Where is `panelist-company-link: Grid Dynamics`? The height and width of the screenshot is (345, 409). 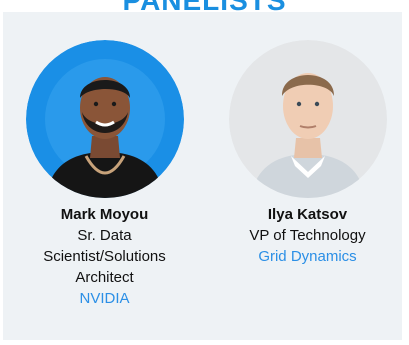 panelist-company-link: Grid Dynamics is located at coordinates (307, 256).